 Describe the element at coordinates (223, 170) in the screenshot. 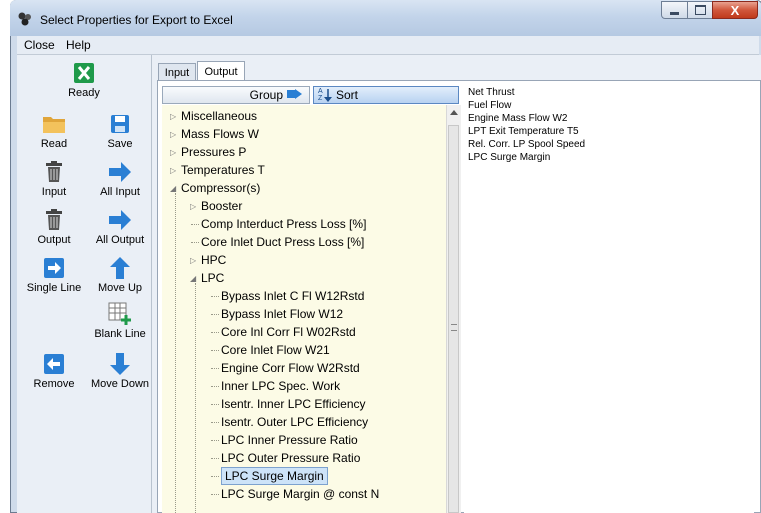

I see `tree-node: Temperatures T` at that location.